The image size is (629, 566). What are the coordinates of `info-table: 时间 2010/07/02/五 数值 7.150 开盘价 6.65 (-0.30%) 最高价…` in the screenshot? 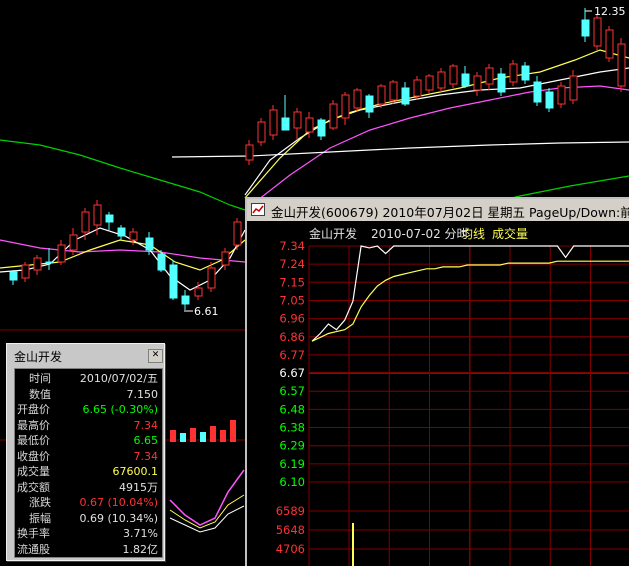 It's located at (88, 463).